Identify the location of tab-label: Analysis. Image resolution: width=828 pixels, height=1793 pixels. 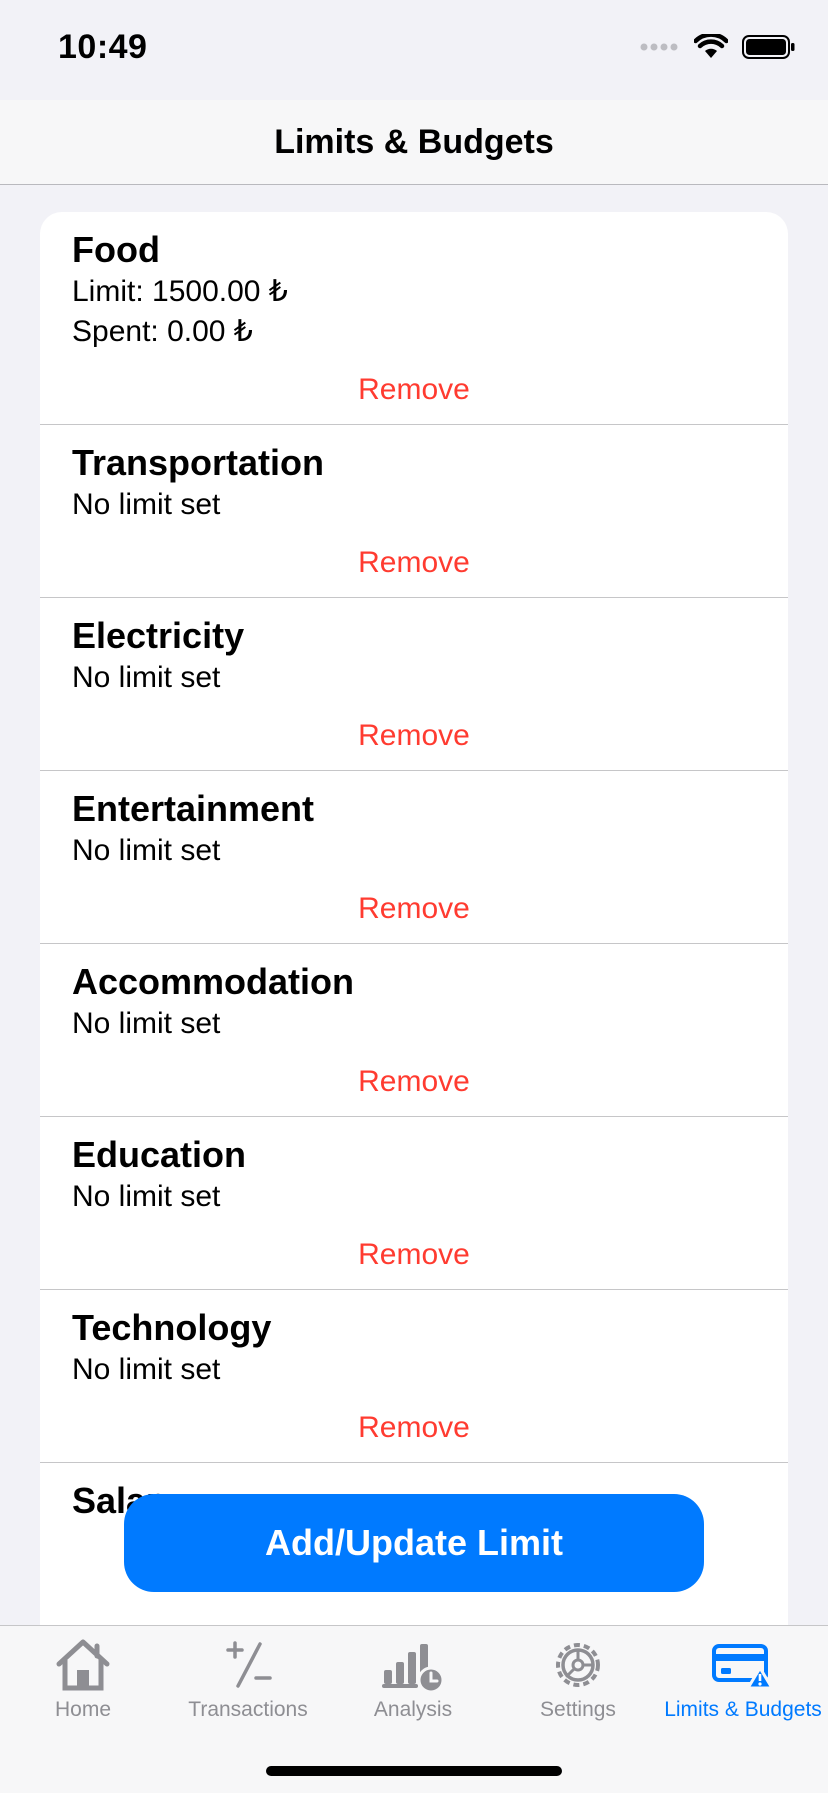
(413, 1709).